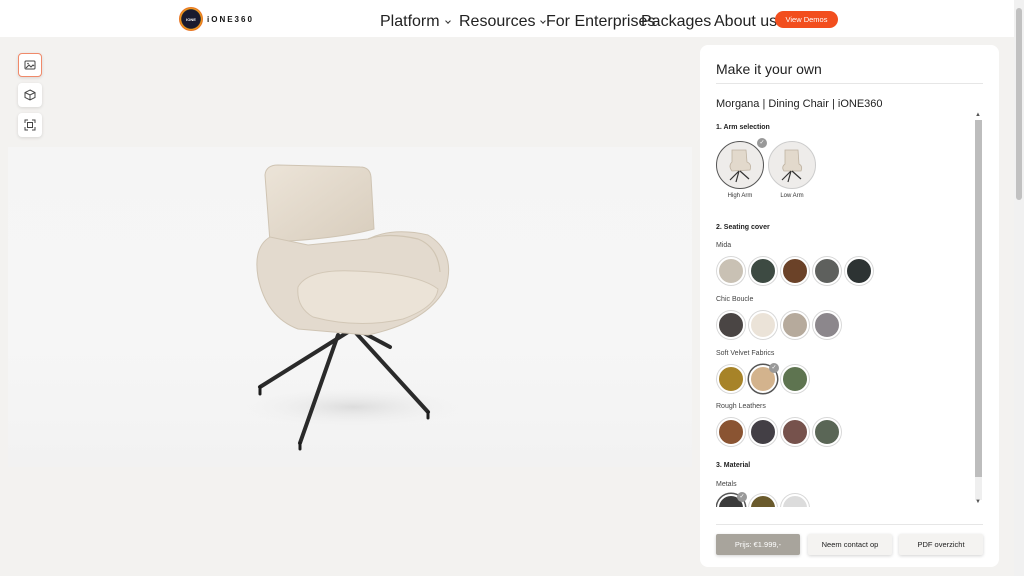 This screenshot has height=576, width=1024. What do you see at coordinates (1019, 104) in the screenshot?
I see `page-scrollbar-thumb` at bounding box center [1019, 104].